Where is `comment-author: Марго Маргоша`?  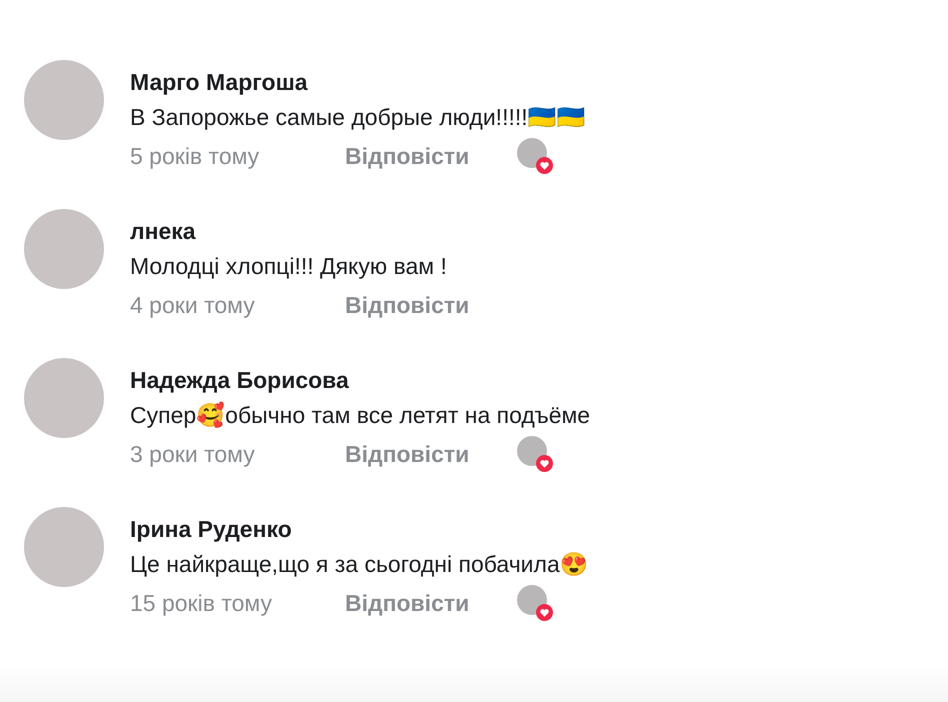 comment-author: Марго Маргоша is located at coordinates (358, 82).